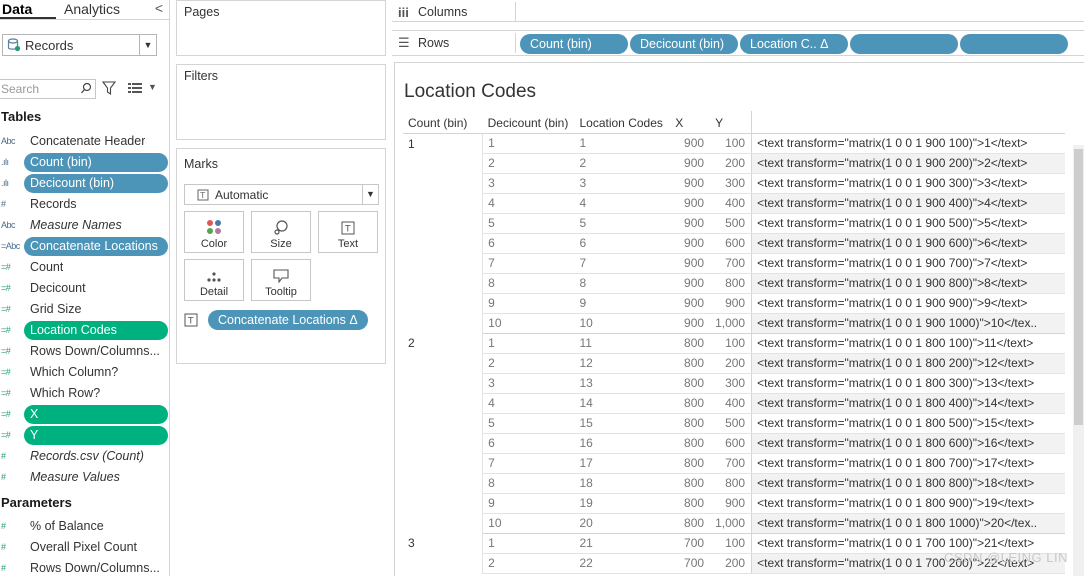 The height and width of the screenshot is (576, 1084). Describe the element at coordinates (574, 44) in the screenshot. I see `rows-pill-count-bin: Count (bin)` at that location.